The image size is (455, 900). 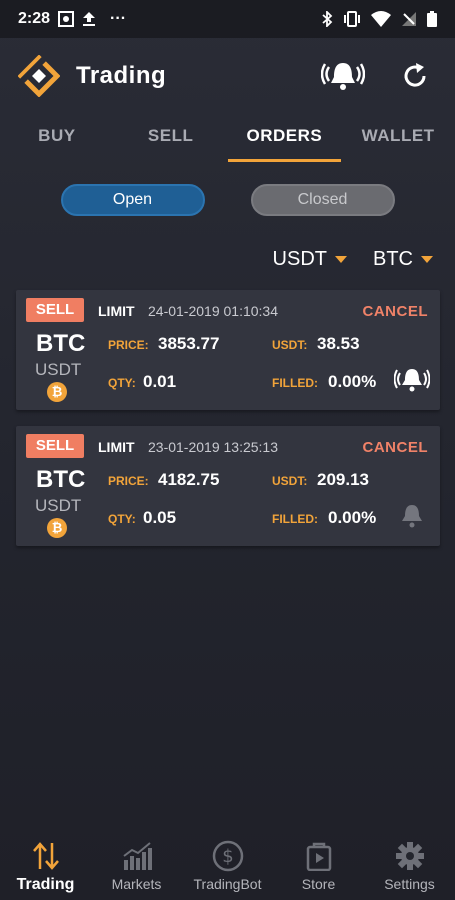 I want to click on trading-arrows-icon, so click(x=46, y=856).